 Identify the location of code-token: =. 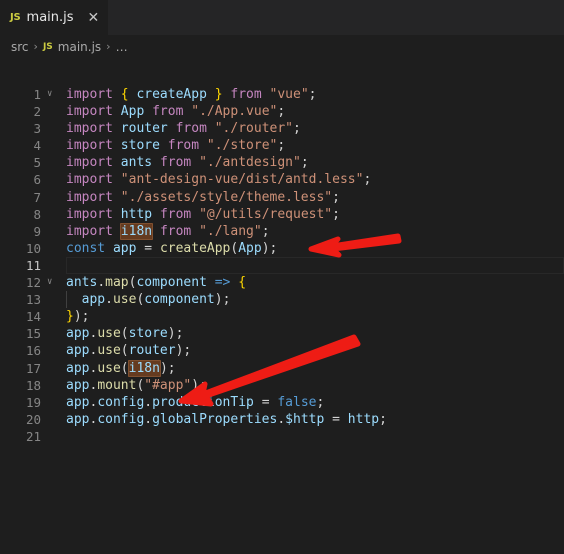
(148, 248).